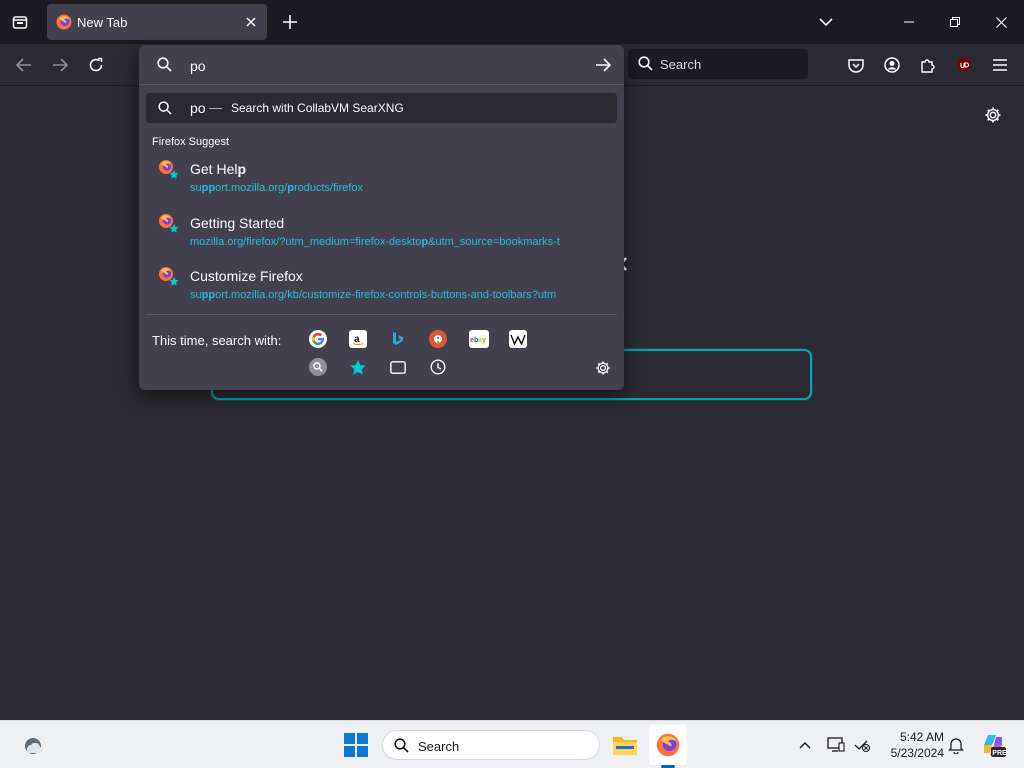 This screenshot has width=1024, height=768. I want to click on bing-search-button, so click(398, 339).